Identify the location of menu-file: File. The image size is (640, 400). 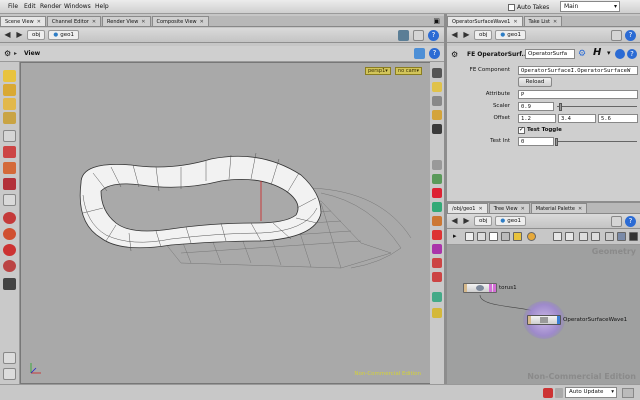
(13, 6).